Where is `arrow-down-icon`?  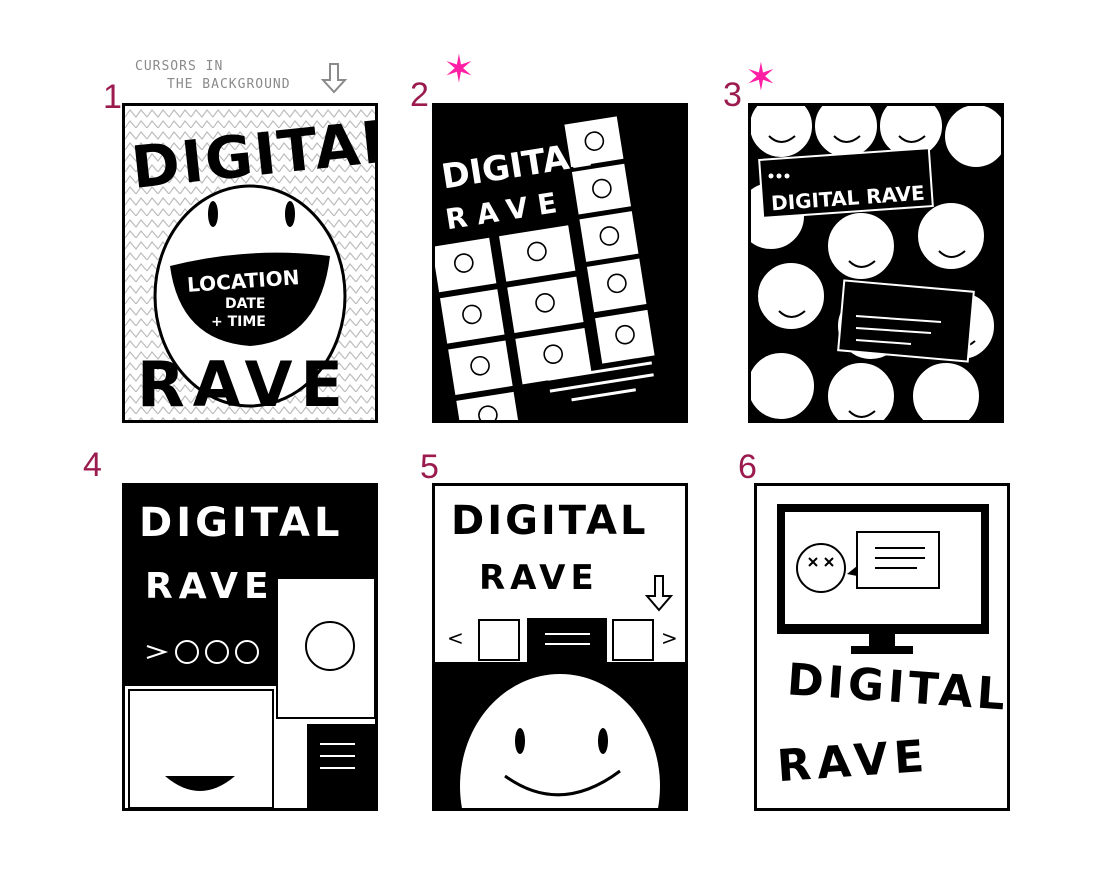
arrow-down-icon is located at coordinates (334, 78).